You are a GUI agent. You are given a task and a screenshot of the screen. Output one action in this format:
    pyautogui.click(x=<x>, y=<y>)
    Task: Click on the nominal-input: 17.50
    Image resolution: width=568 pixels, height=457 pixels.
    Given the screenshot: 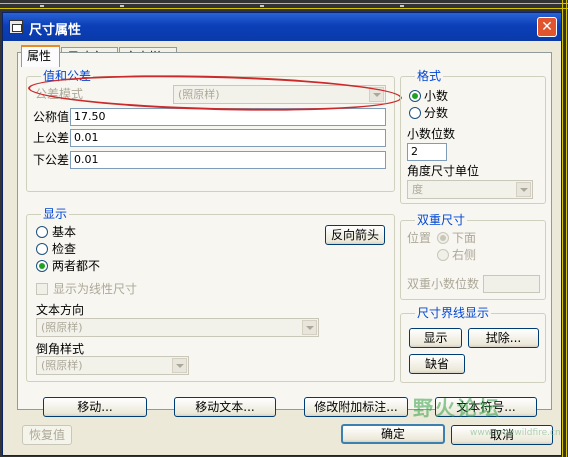 What is the action you would take?
    pyautogui.click(x=228, y=117)
    